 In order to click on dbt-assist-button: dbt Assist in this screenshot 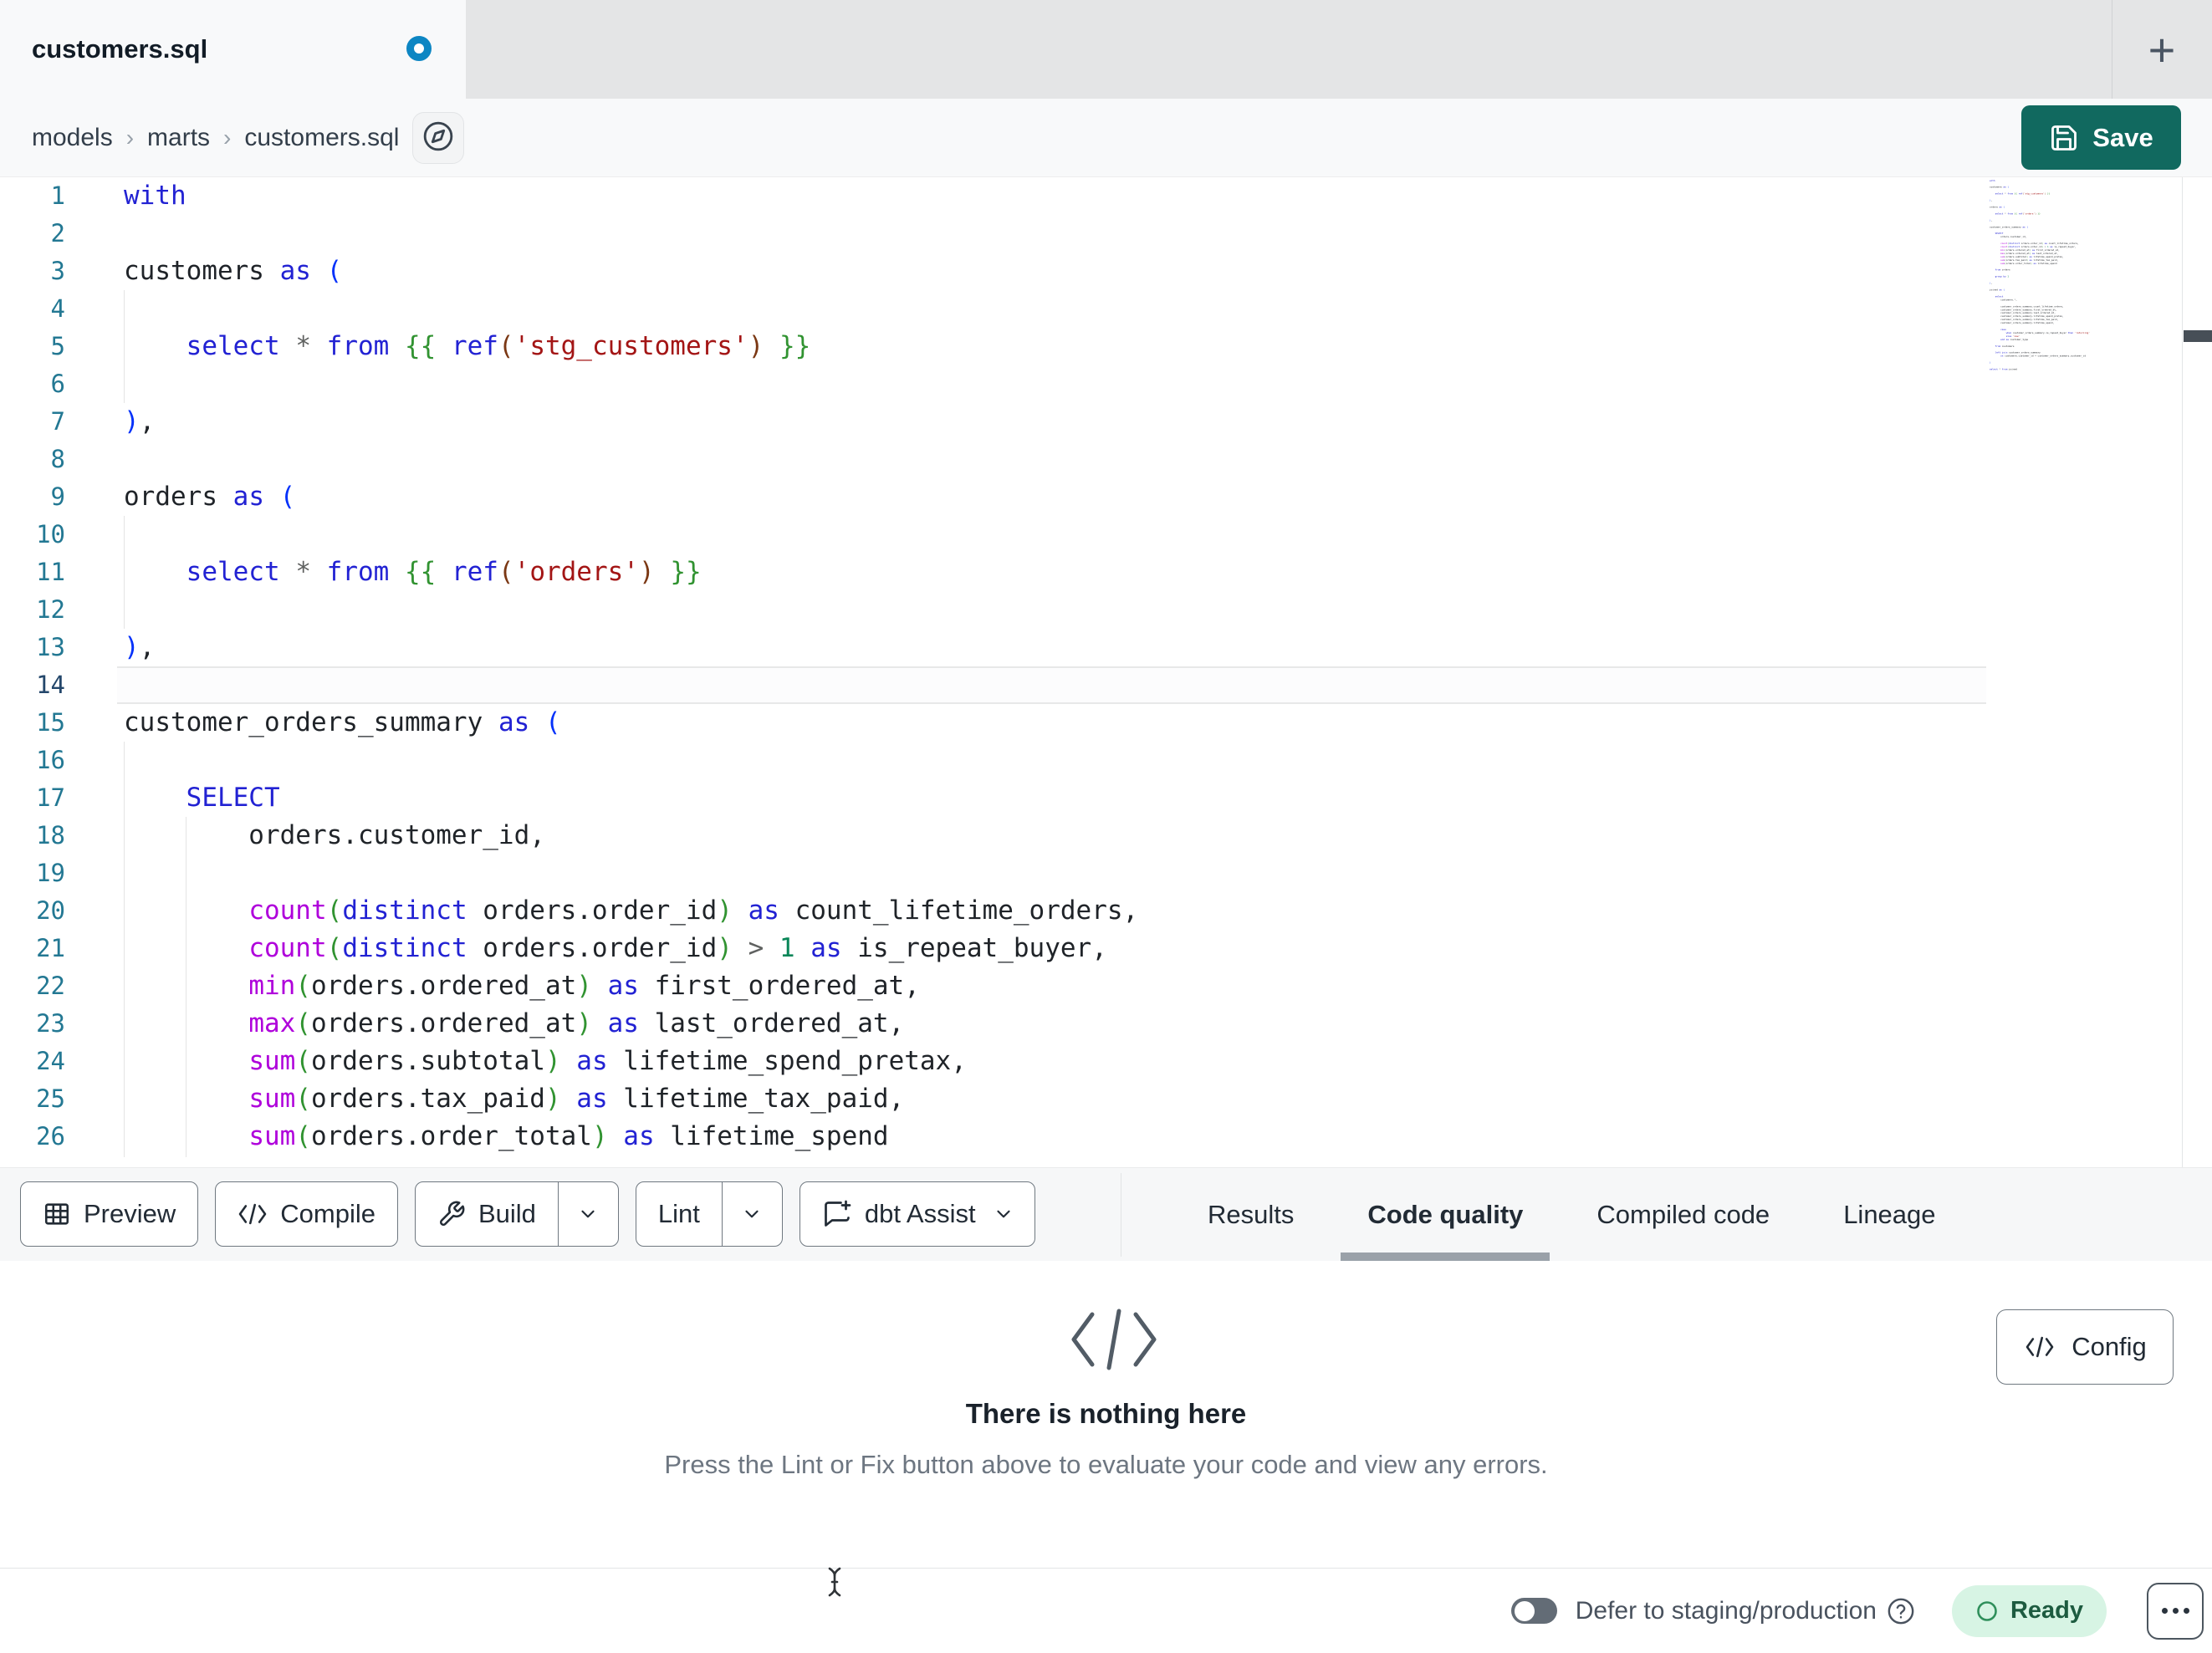, I will do `click(917, 1214)`.